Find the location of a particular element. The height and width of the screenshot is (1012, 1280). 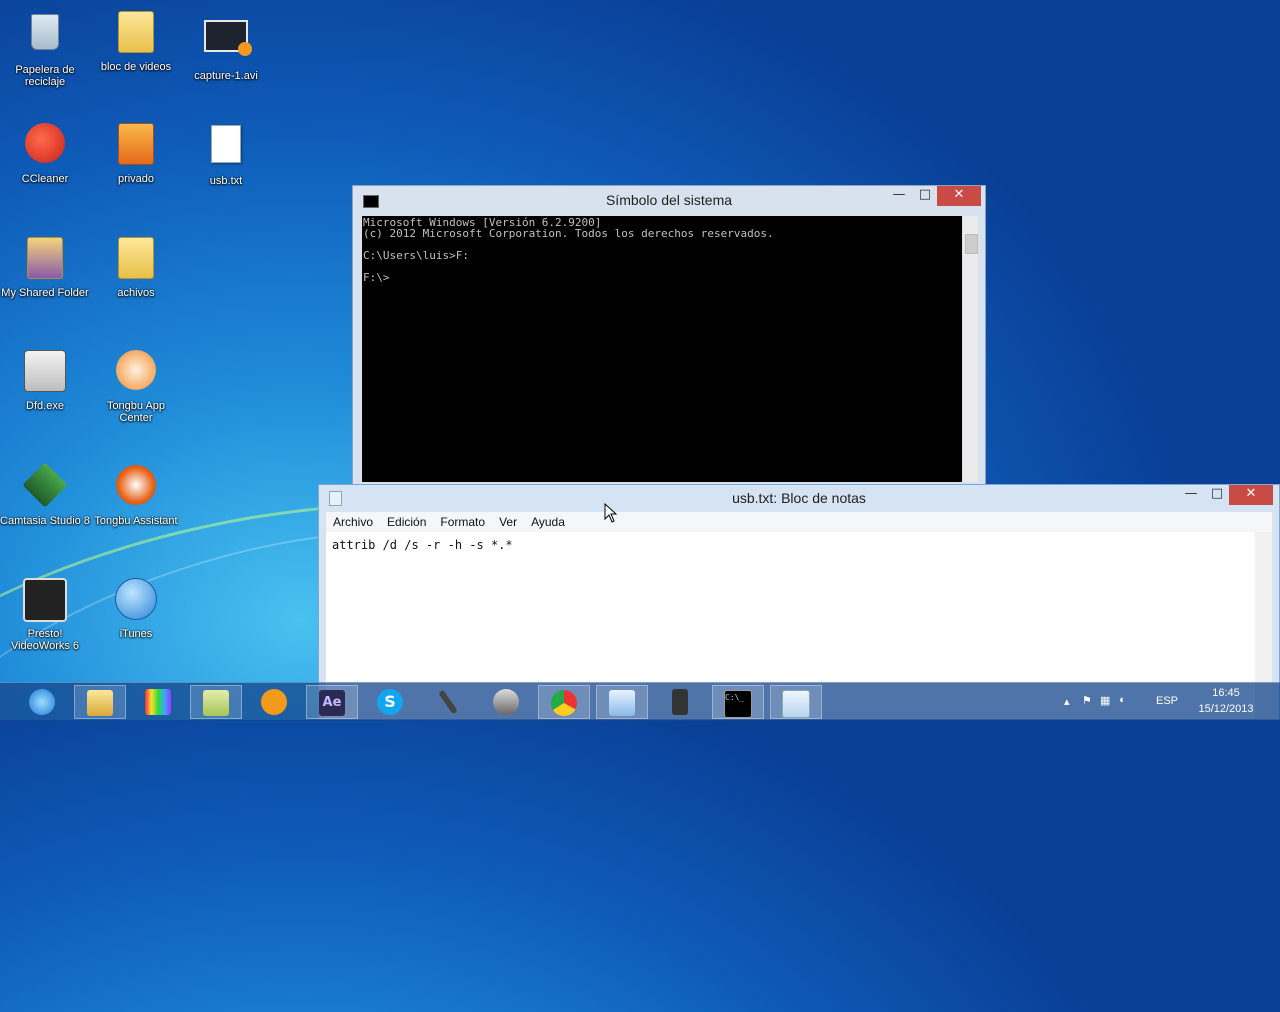

taskbar-camera is located at coordinates (680, 702).